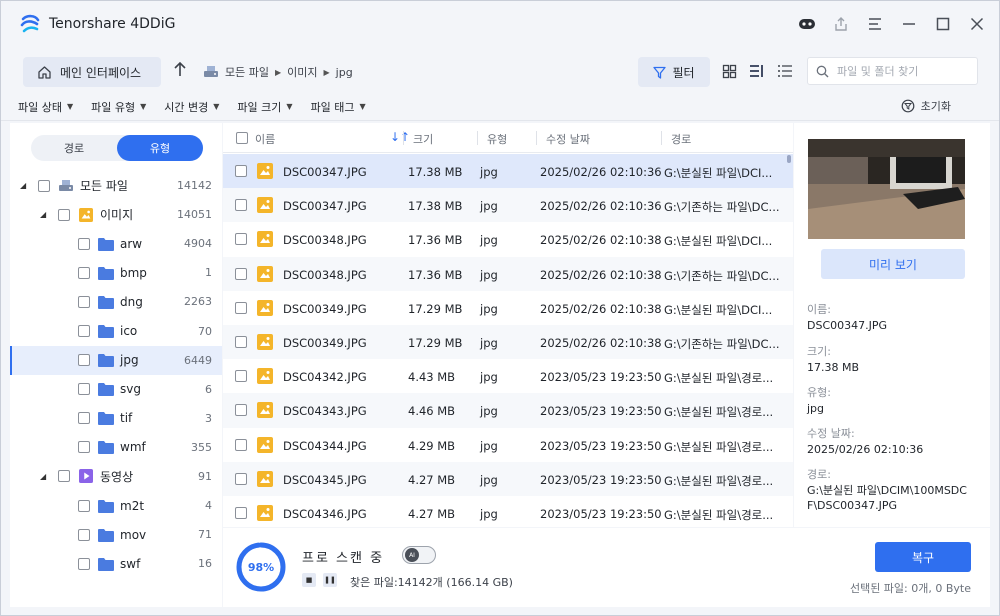 This screenshot has width=1000, height=616. I want to click on sort-icon: ↓↑, so click(400, 137).